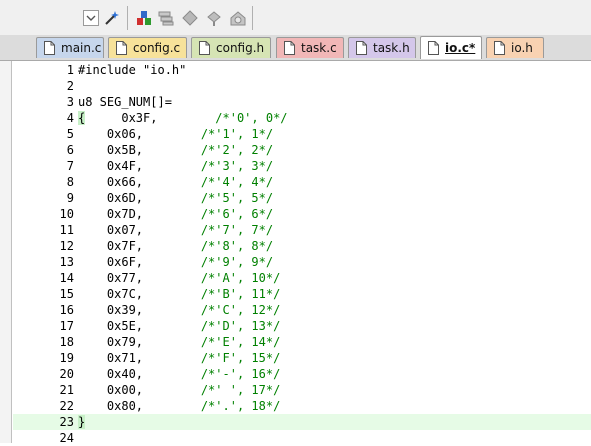 The width and height of the screenshot is (591, 446). I want to click on line-number: 12, so click(66, 246).